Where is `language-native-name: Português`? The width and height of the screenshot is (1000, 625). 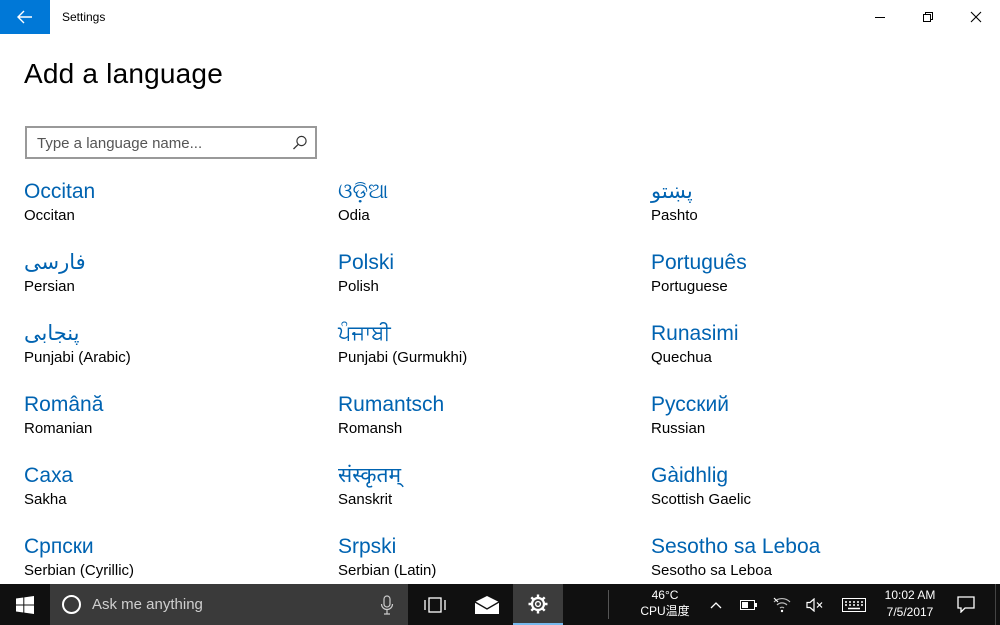
language-native-name: Português is located at coordinates (699, 262).